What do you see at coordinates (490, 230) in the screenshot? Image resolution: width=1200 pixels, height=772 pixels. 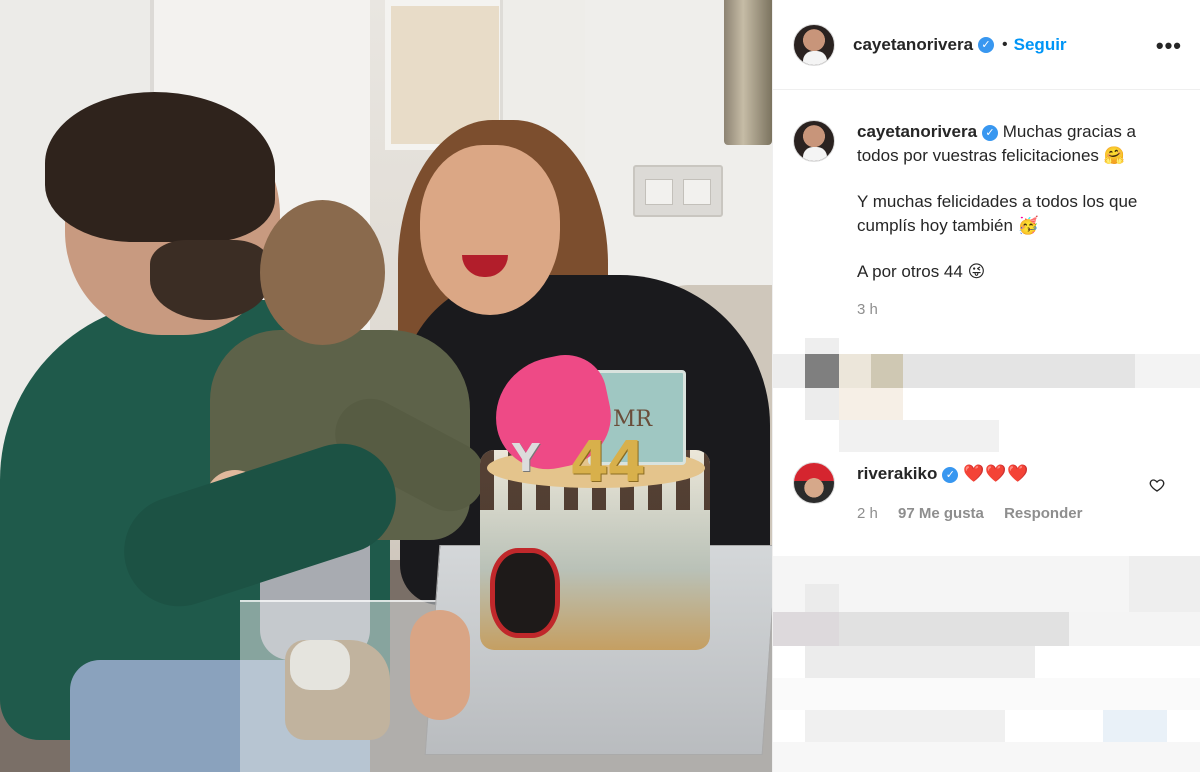 I see `woman-face` at bounding box center [490, 230].